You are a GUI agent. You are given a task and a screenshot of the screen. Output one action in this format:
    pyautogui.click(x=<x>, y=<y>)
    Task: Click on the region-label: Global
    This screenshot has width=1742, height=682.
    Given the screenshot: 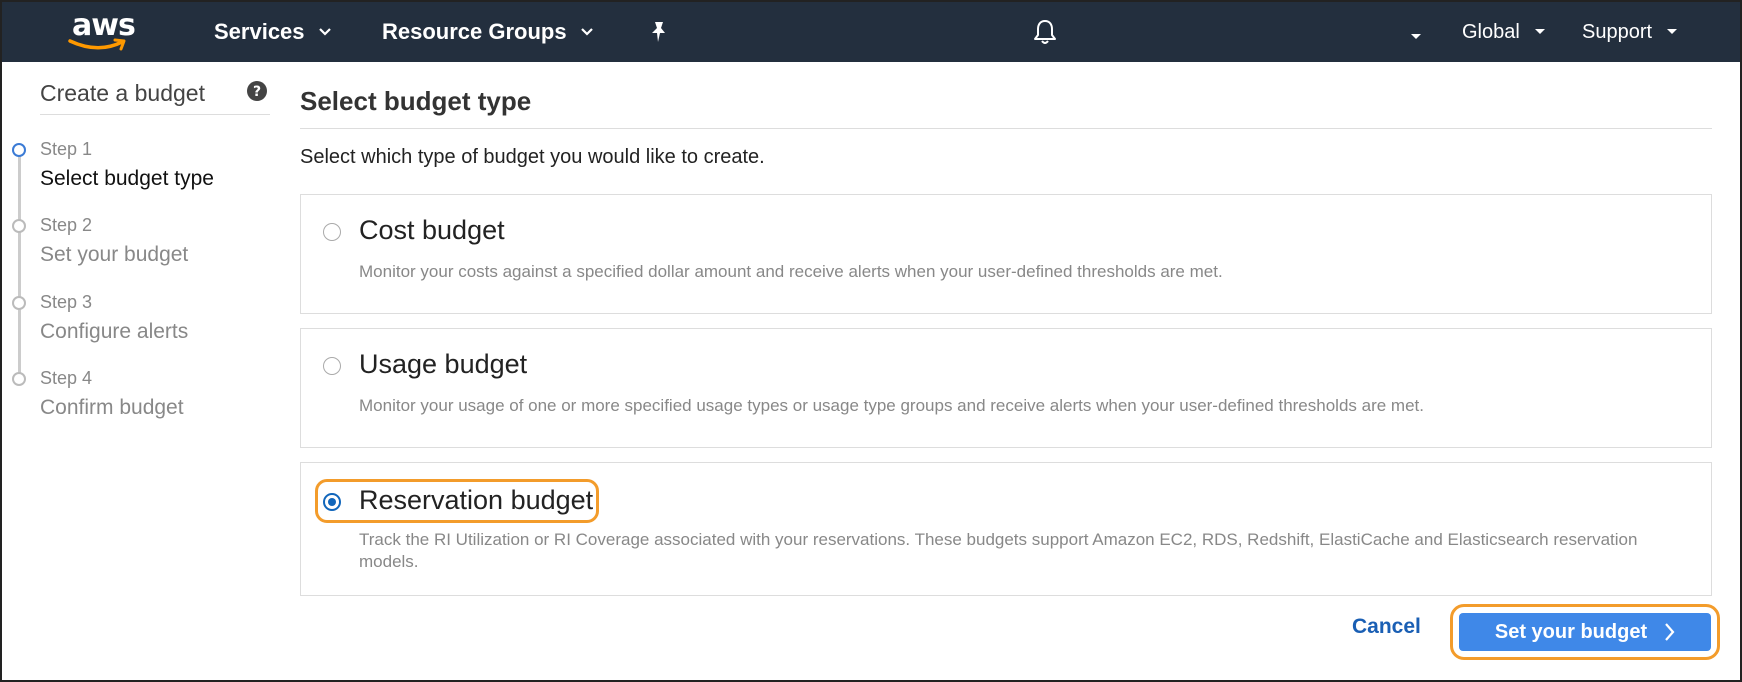 What is the action you would take?
    pyautogui.click(x=1491, y=31)
    